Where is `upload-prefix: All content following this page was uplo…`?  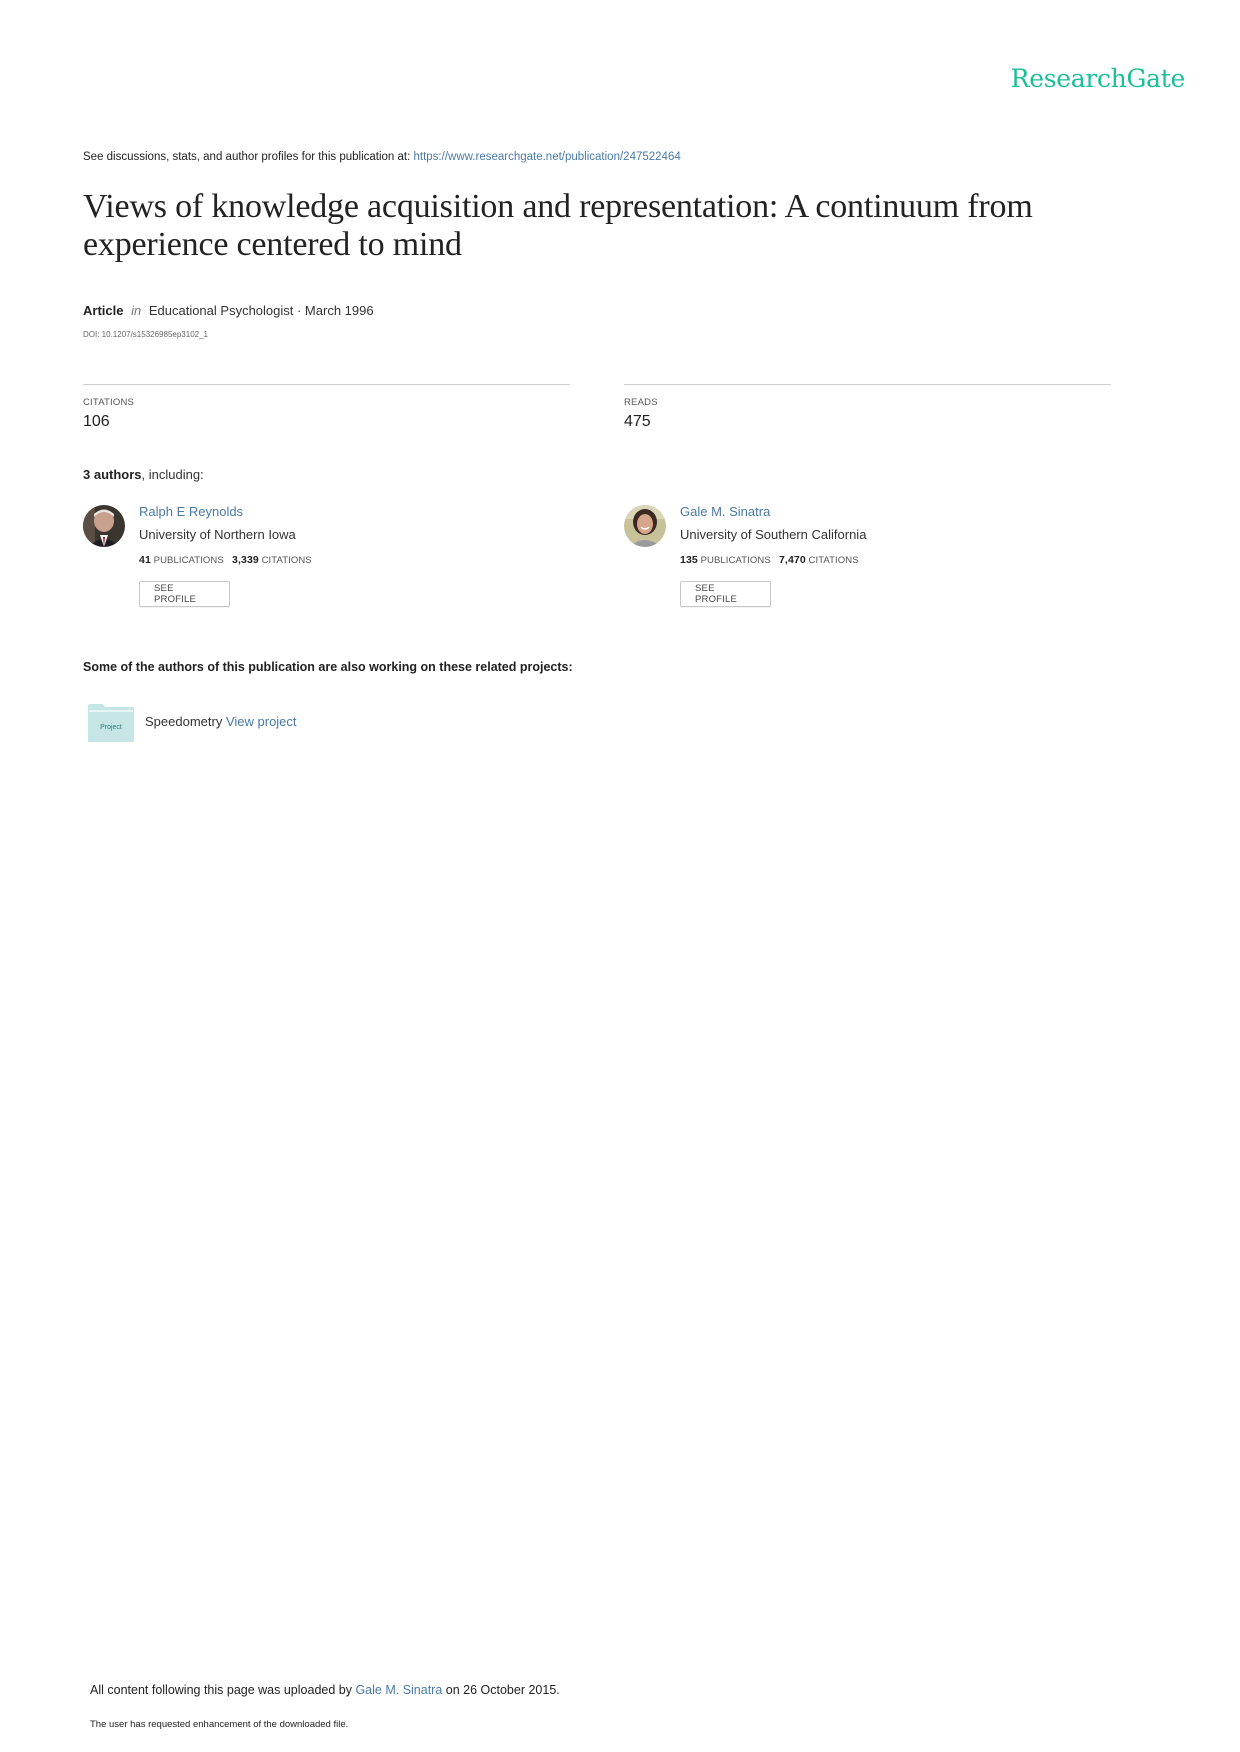
upload-prefix: All content following this page was uplo… is located at coordinates (223, 1690).